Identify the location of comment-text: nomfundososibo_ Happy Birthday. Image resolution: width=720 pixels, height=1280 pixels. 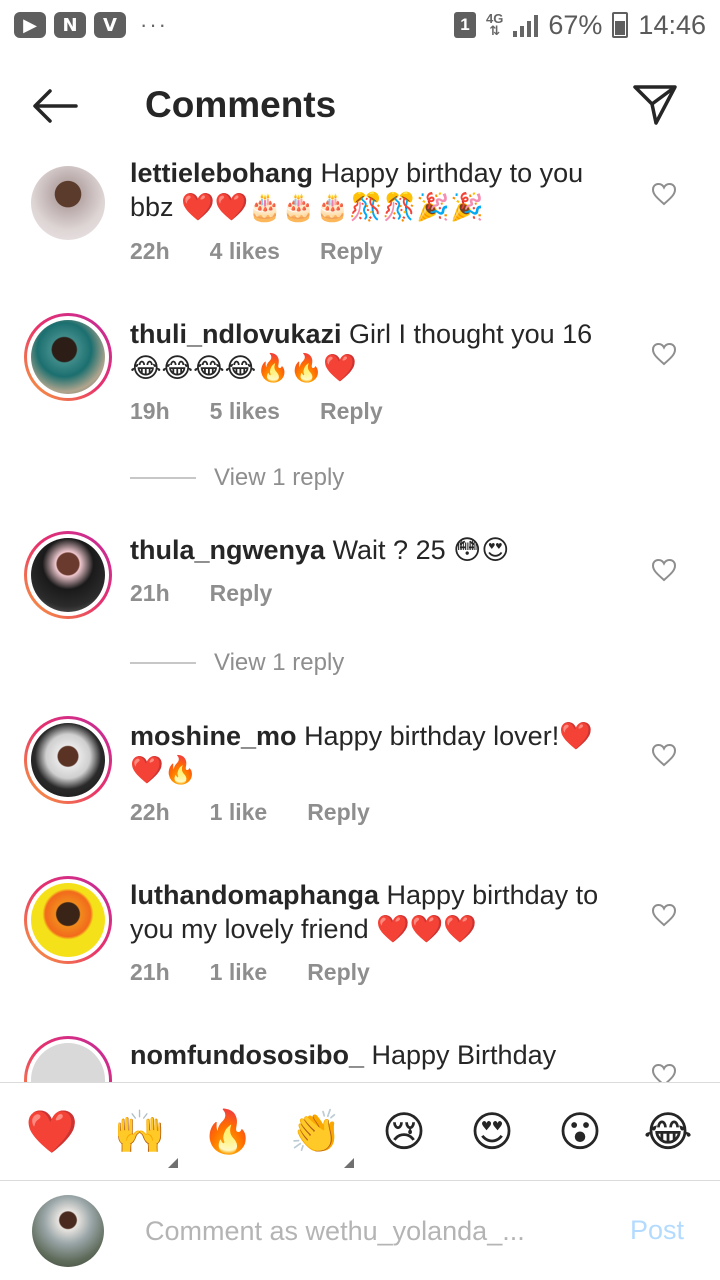
(375, 1055).